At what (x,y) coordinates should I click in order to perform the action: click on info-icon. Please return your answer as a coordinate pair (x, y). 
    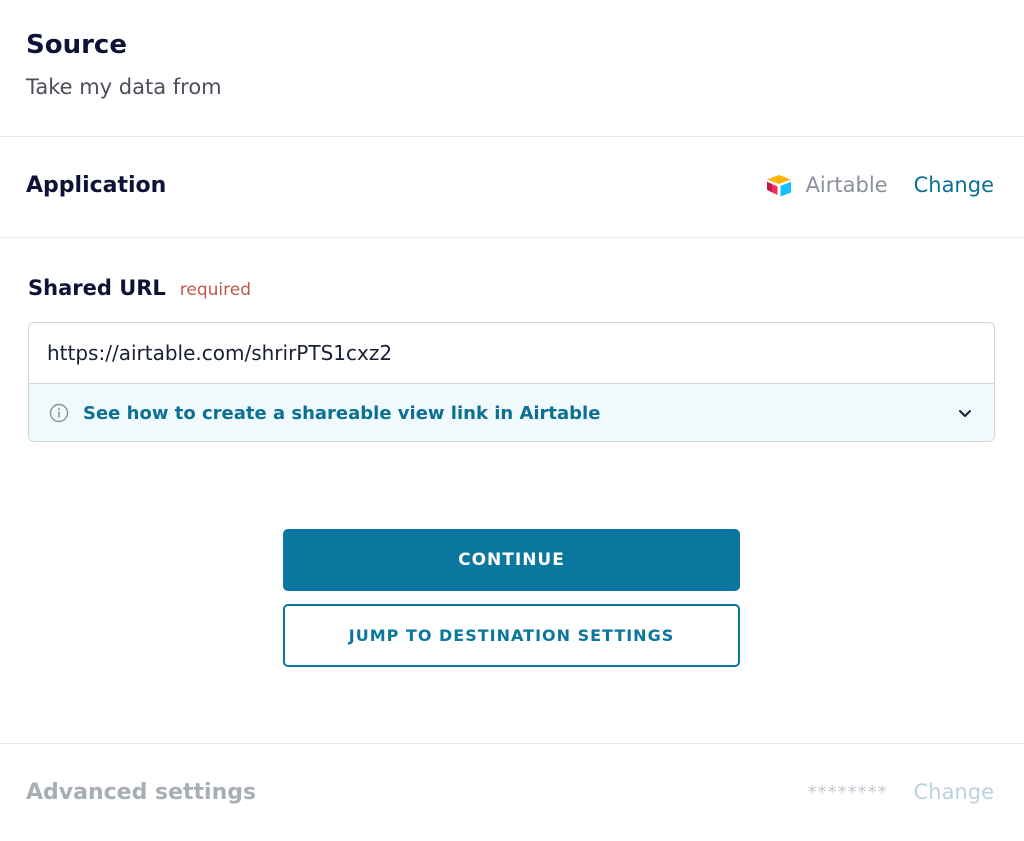
    Looking at the image, I should click on (59, 413).